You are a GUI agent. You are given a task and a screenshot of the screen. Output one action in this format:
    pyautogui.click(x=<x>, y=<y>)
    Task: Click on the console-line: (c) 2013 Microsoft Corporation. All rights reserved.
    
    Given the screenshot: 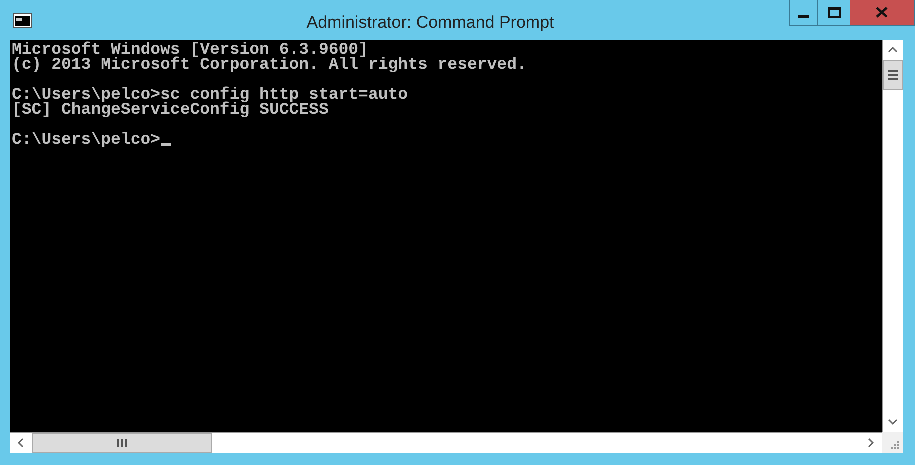 What is the action you would take?
    pyautogui.click(x=269, y=64)
    